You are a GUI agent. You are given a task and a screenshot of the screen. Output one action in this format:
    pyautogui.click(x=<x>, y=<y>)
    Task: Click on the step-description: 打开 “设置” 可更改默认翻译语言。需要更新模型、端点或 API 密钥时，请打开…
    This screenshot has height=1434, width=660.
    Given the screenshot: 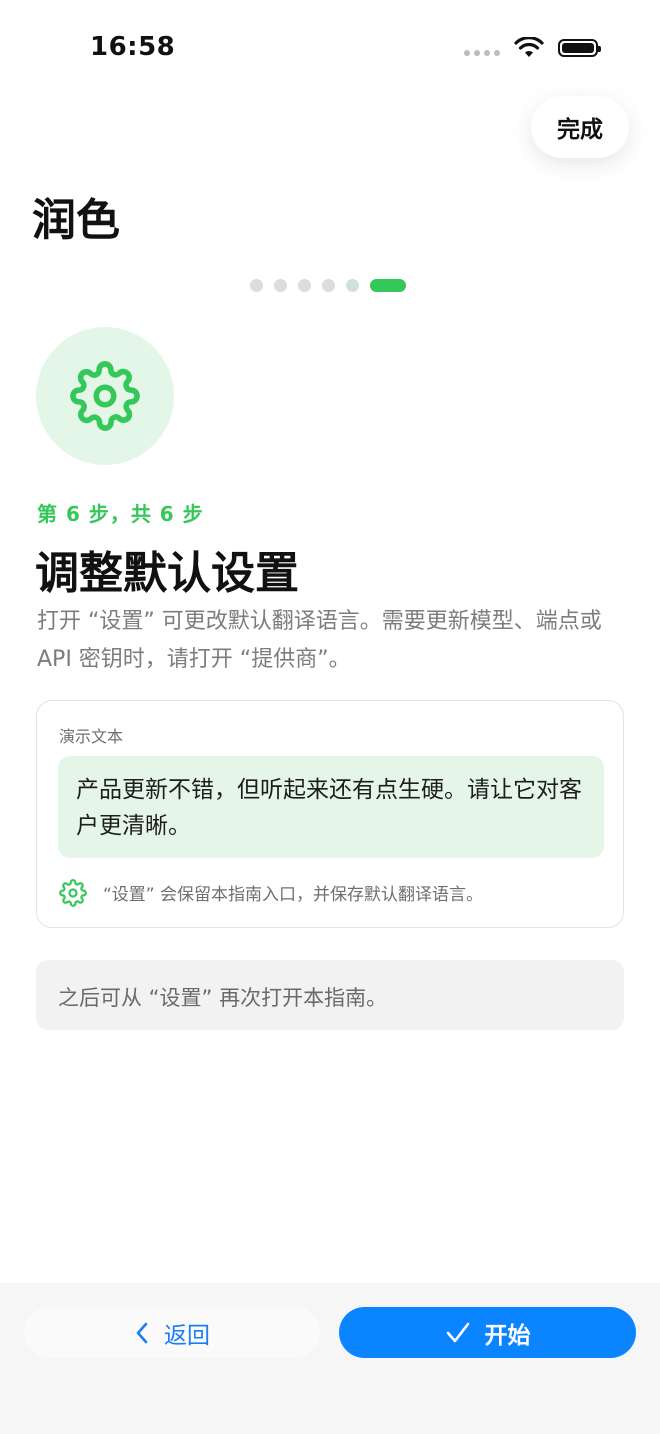 What is the action you would take?
    pyautogui.click(x=319, y=640)
    